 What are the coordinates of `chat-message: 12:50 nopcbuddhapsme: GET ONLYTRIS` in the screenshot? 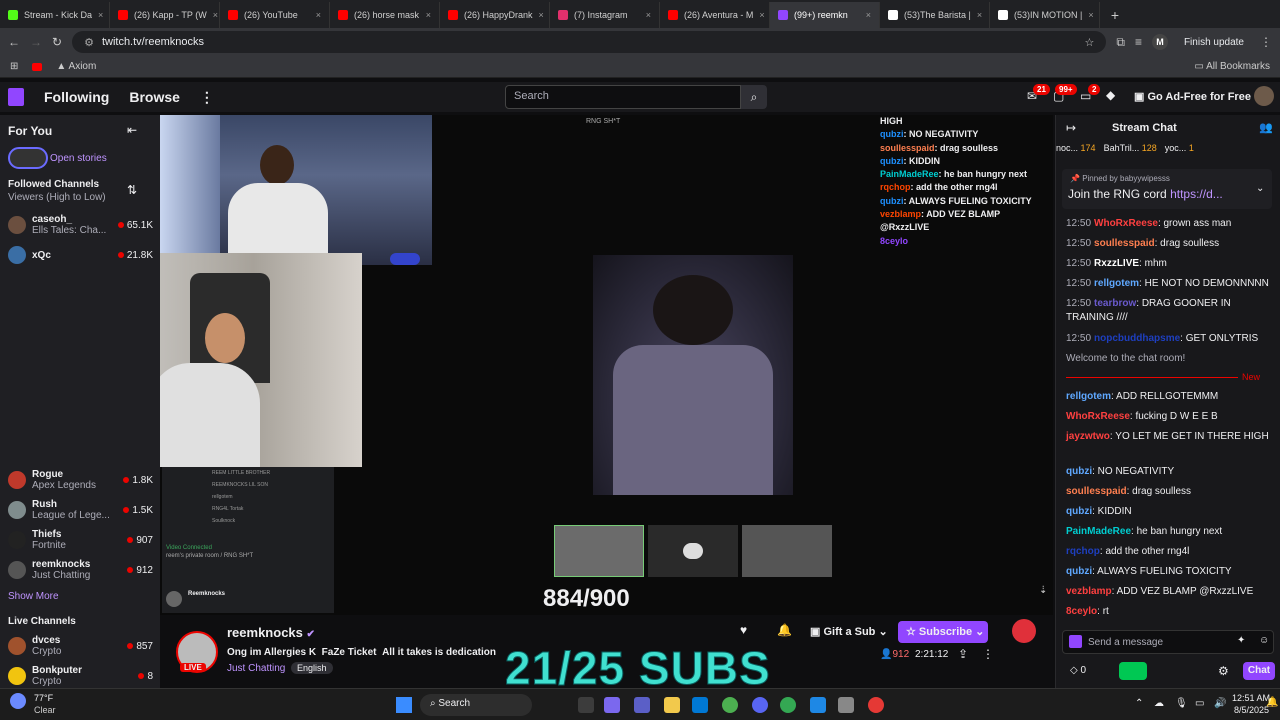 It's located at (1168, 339).